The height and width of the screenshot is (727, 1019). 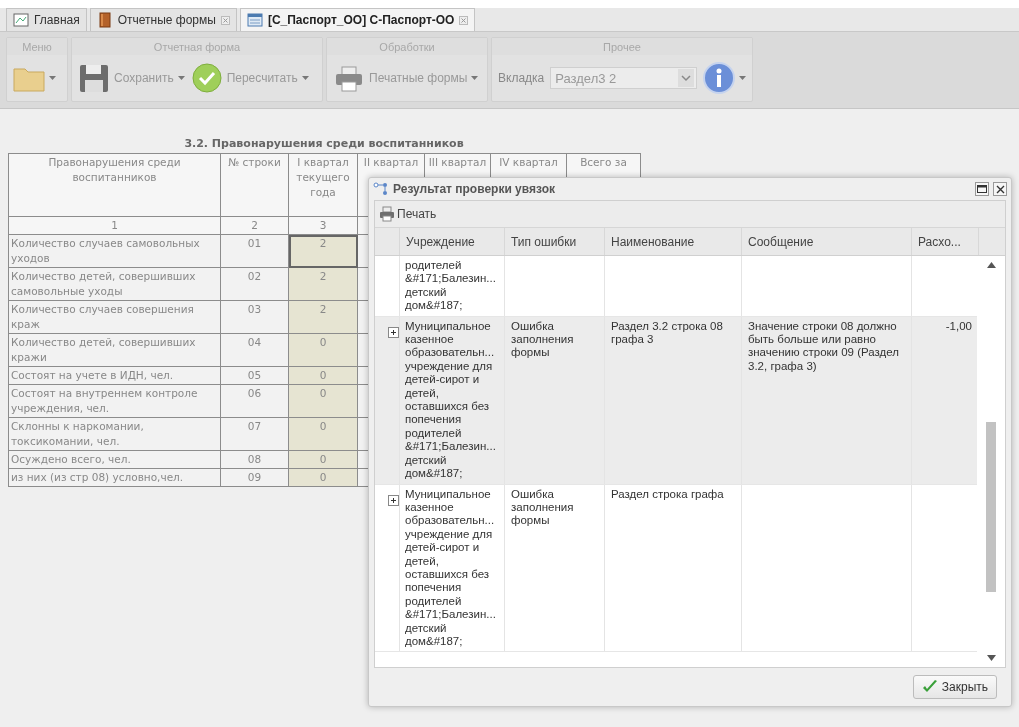 What do you see at coordinates (323, 185) in the screenshot?
I see `column-header: I квартал текущего года` at bounding box center [323, 185].